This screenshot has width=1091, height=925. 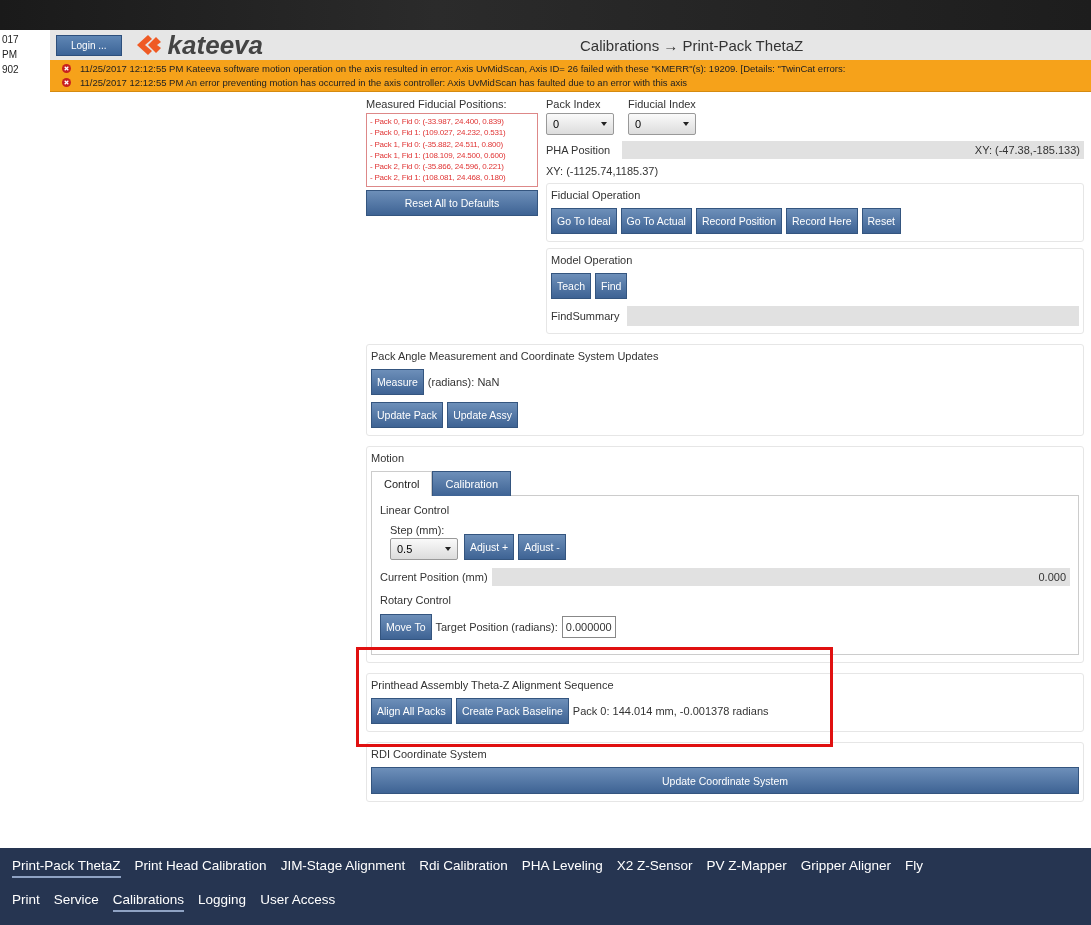 I want to click on find-summary-label: FindSummary, so click(x=585, y=316).